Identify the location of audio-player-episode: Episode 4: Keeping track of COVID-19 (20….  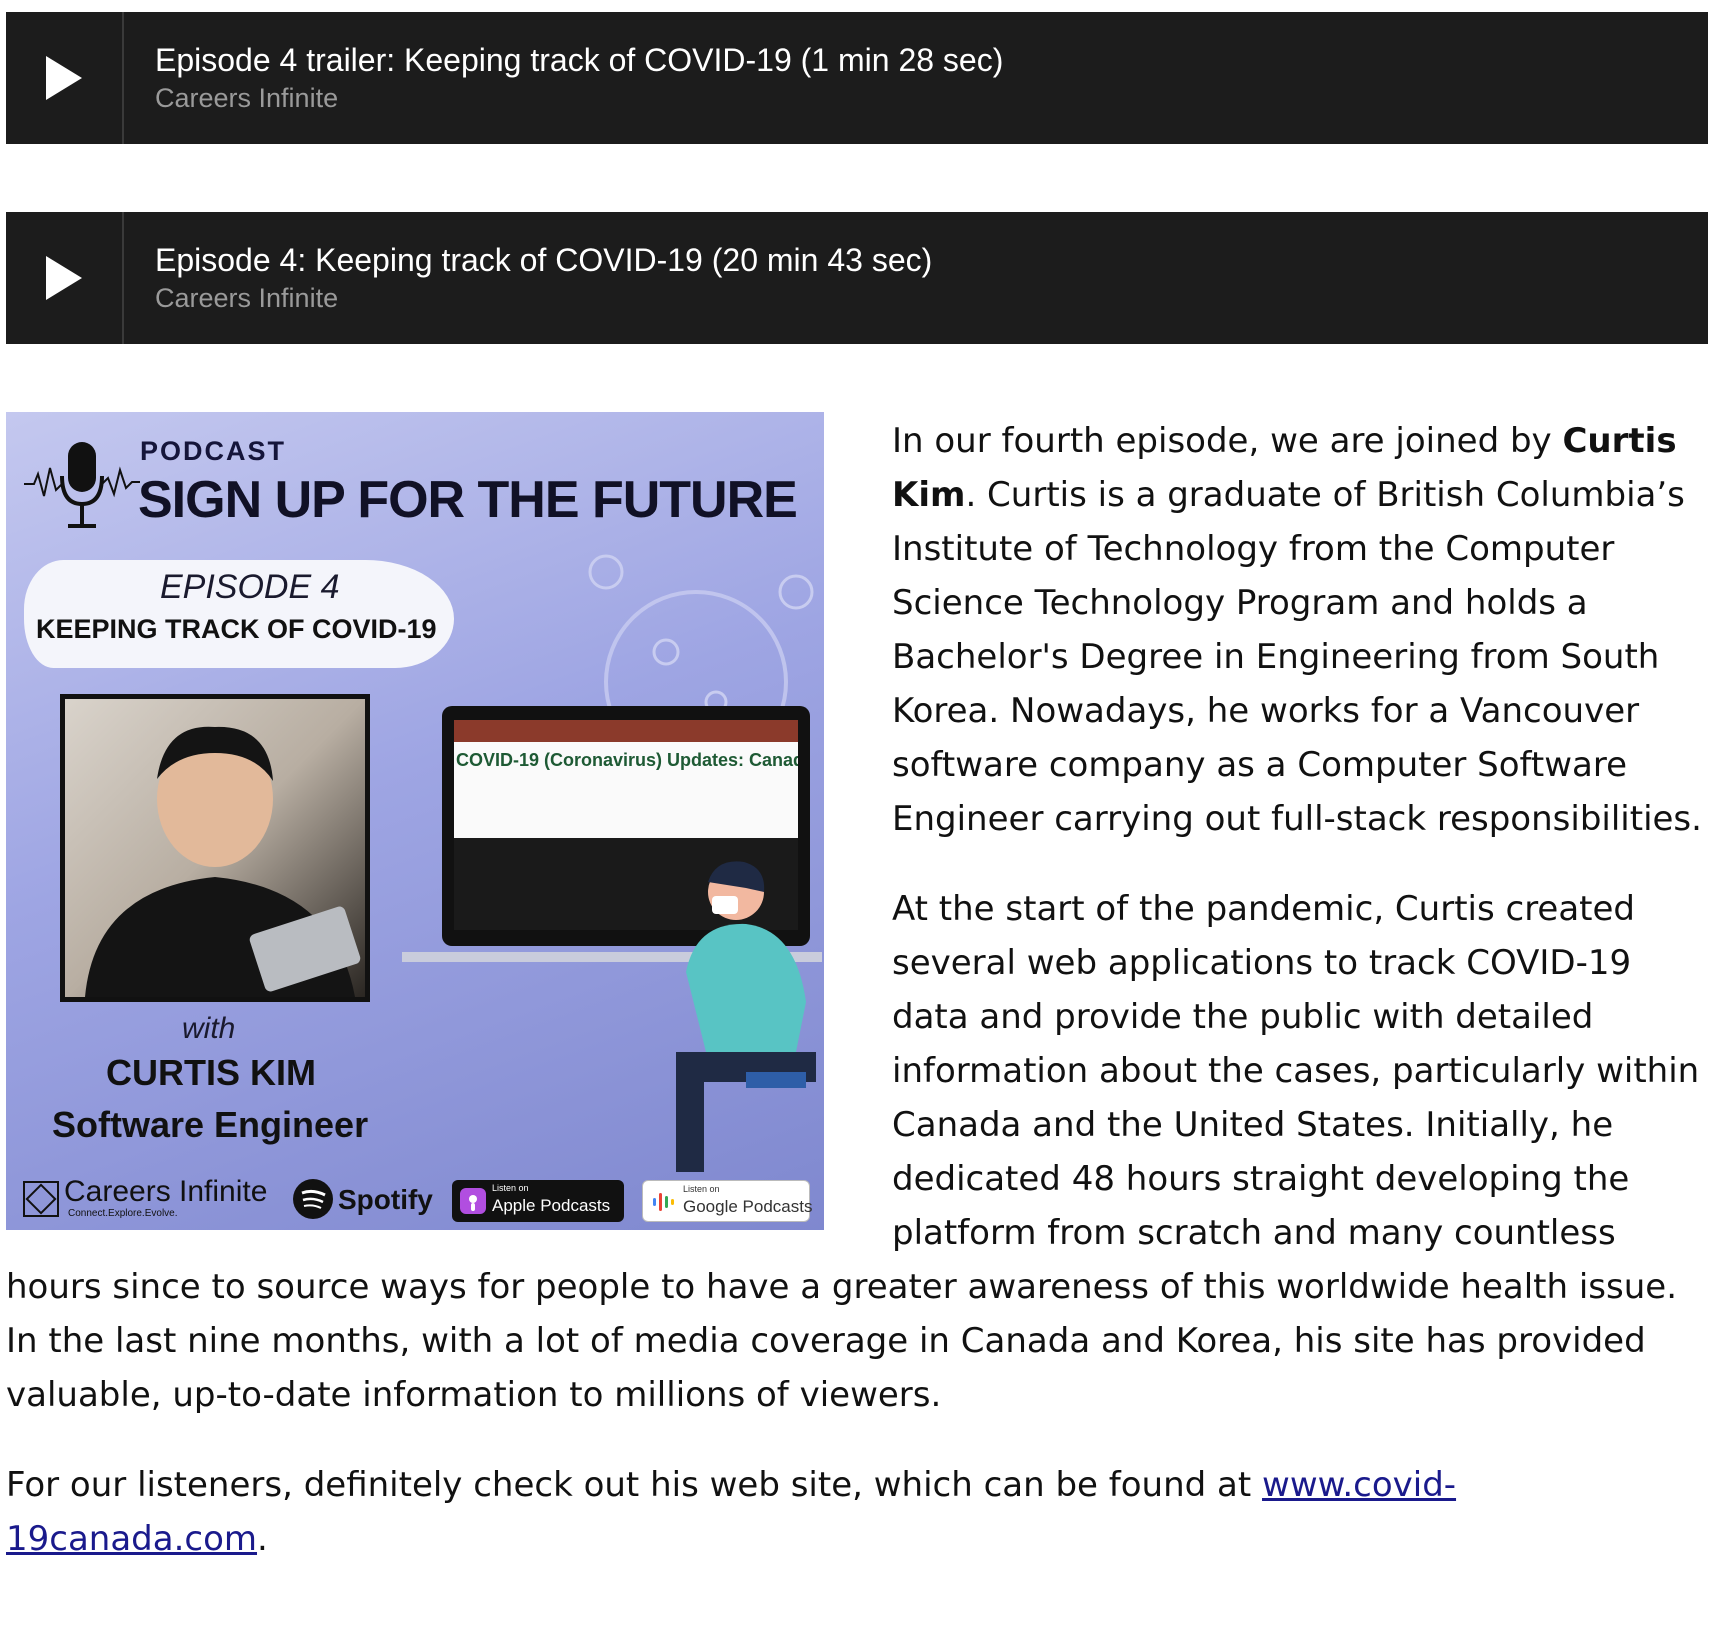
(857, 278).